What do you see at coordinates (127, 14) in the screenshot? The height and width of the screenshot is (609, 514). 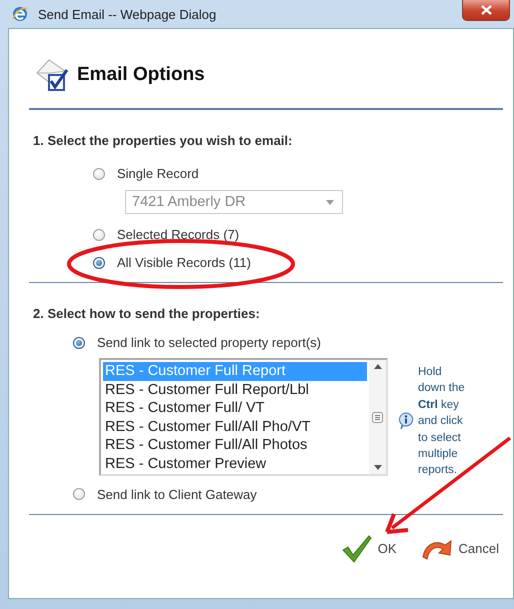 I see `window-title: Send Email -- Webpage Dialog` at bounding box center [127, 14].